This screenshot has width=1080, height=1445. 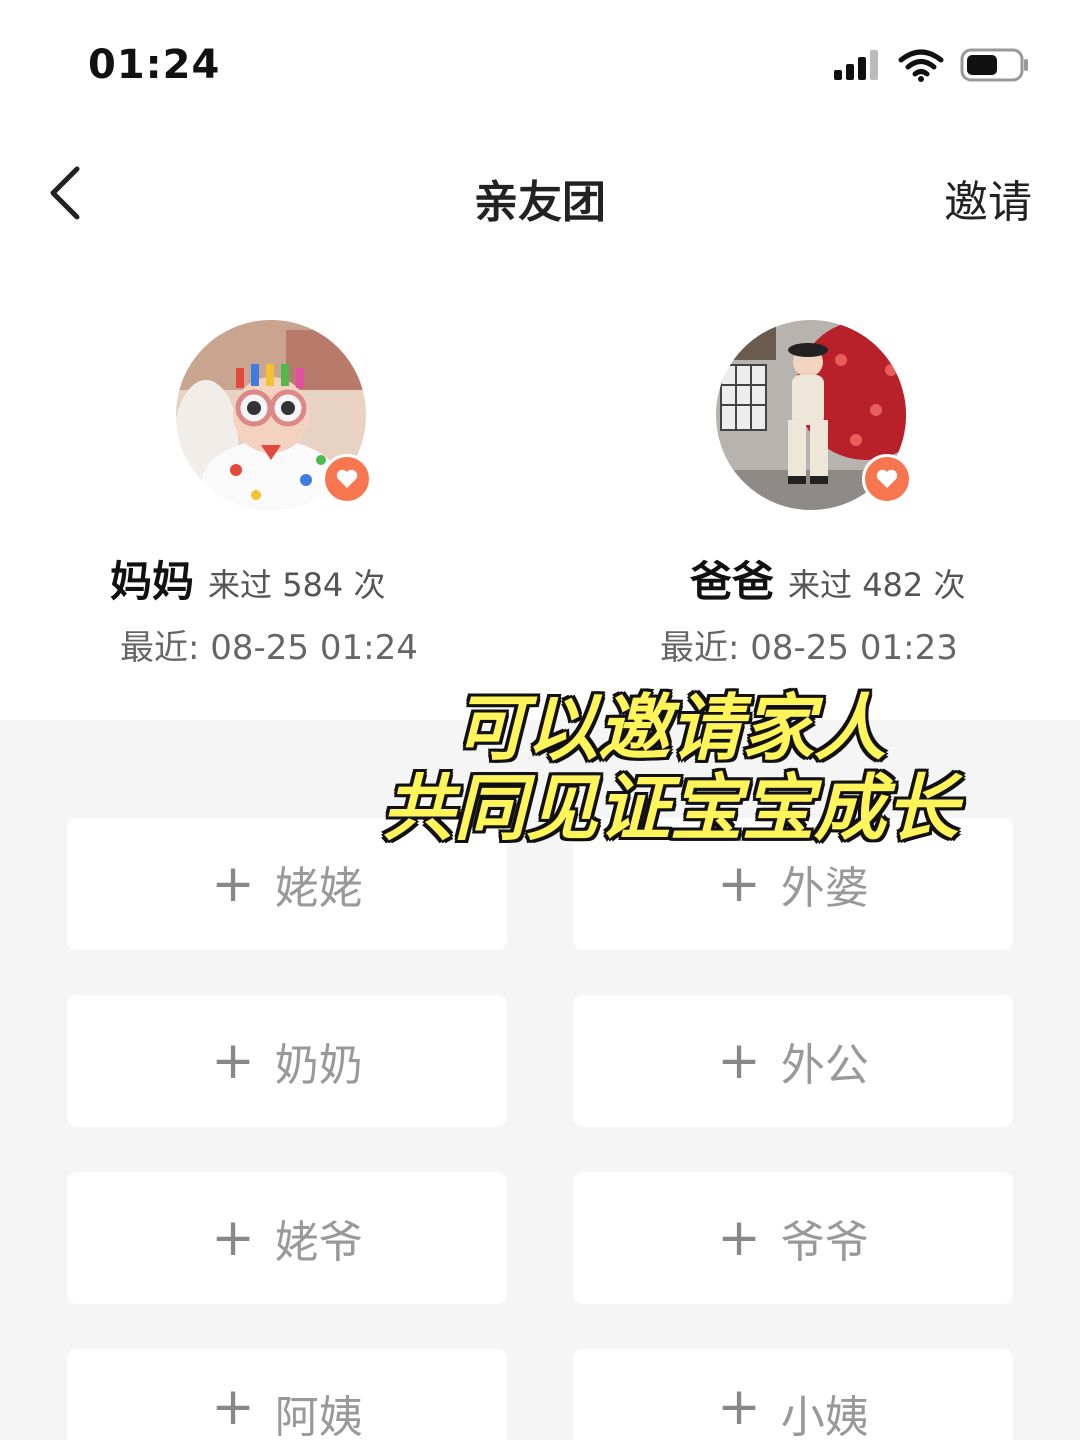 I want to click on add-relative-button: + 外公, so click(x=793, y=1061).